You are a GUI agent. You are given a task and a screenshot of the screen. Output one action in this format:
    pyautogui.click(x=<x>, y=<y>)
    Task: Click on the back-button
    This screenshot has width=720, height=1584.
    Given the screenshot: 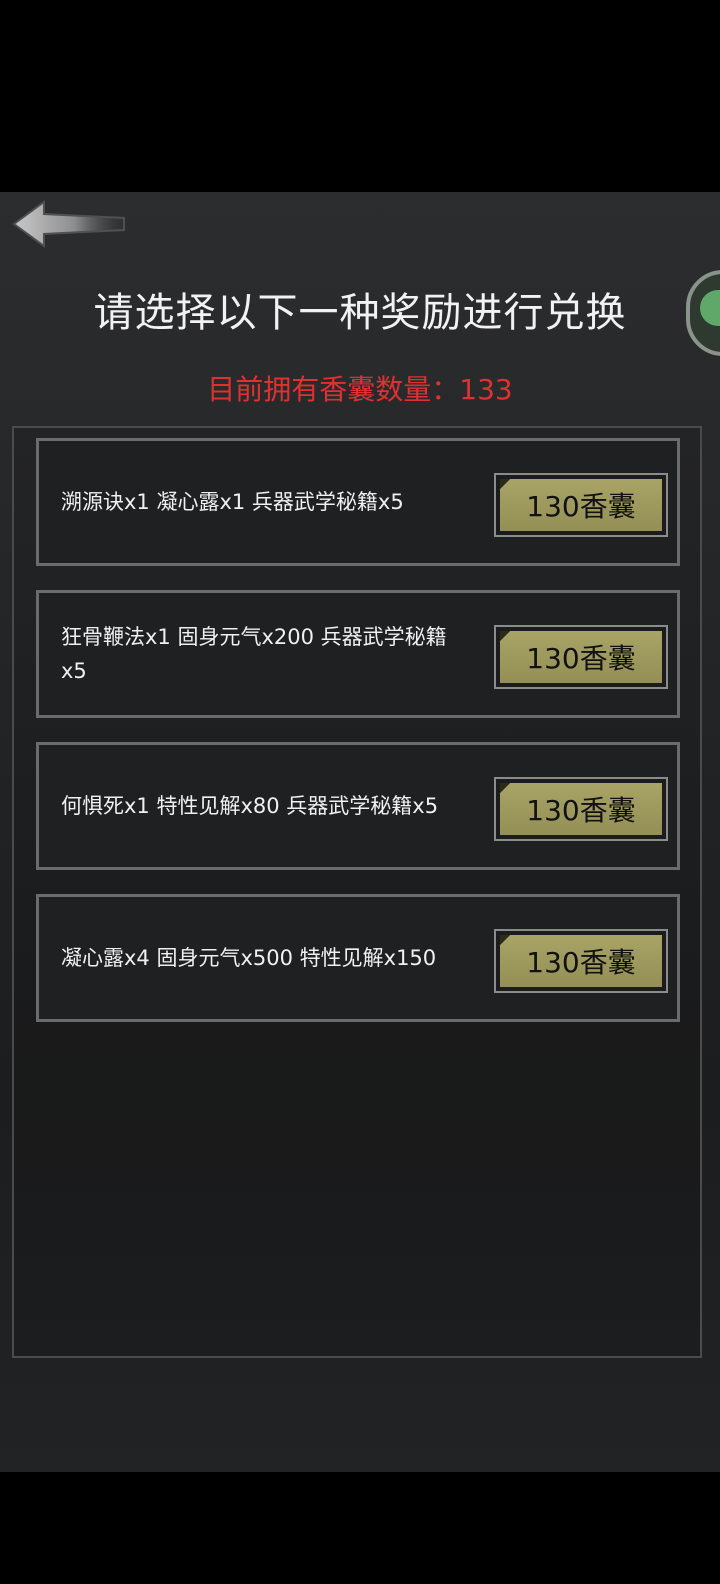 What is the action you would take?
    pyautogui.click(x=69, y=224)
    